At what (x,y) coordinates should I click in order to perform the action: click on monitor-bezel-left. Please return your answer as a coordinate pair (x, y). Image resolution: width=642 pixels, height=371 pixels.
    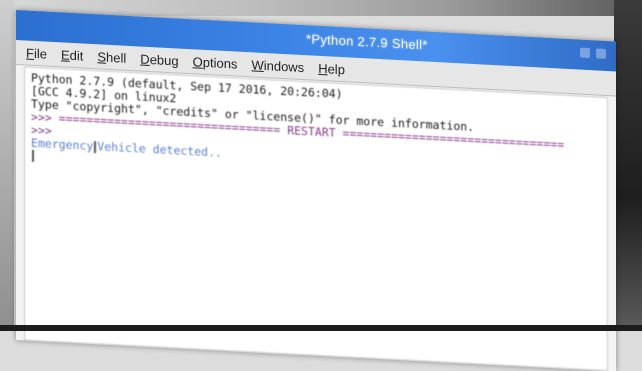
    Looking at the image, I should click on (7, 165).